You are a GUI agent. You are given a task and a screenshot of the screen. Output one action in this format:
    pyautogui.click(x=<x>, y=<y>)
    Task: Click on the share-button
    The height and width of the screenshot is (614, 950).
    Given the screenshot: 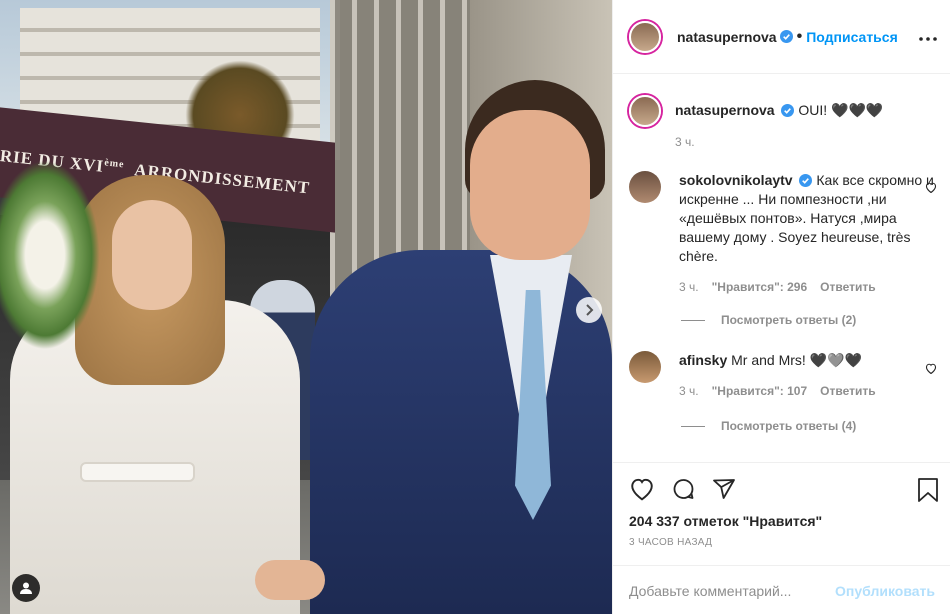 What is the action you would take?
    pyautogui.click(x=724, y=489)
    